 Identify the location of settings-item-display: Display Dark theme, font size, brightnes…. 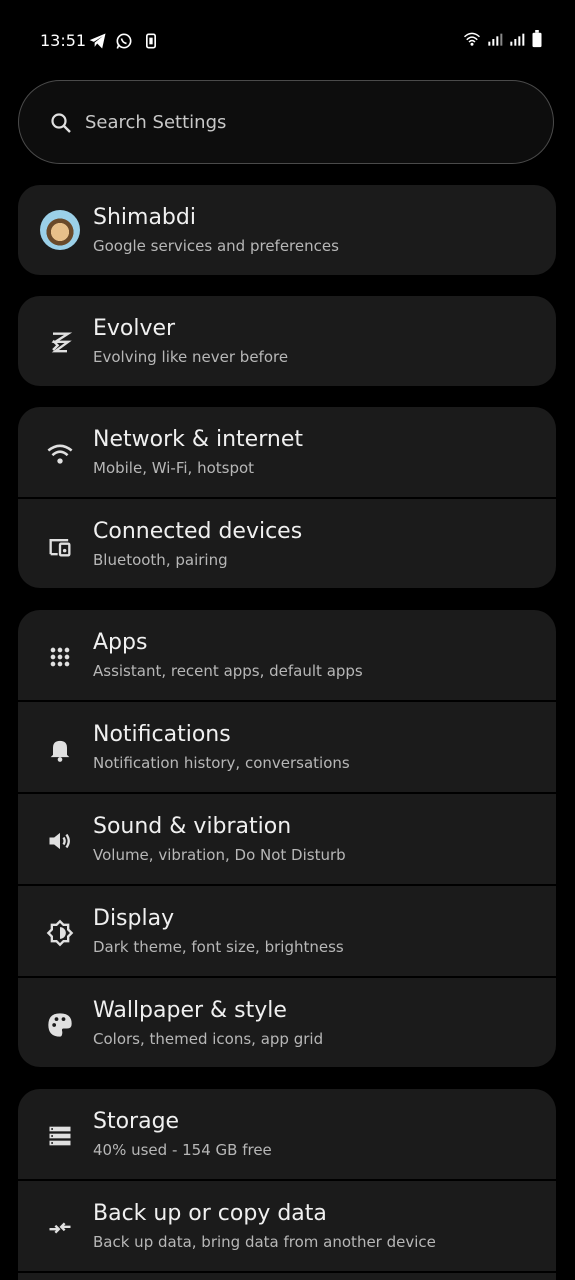
(287, 931).